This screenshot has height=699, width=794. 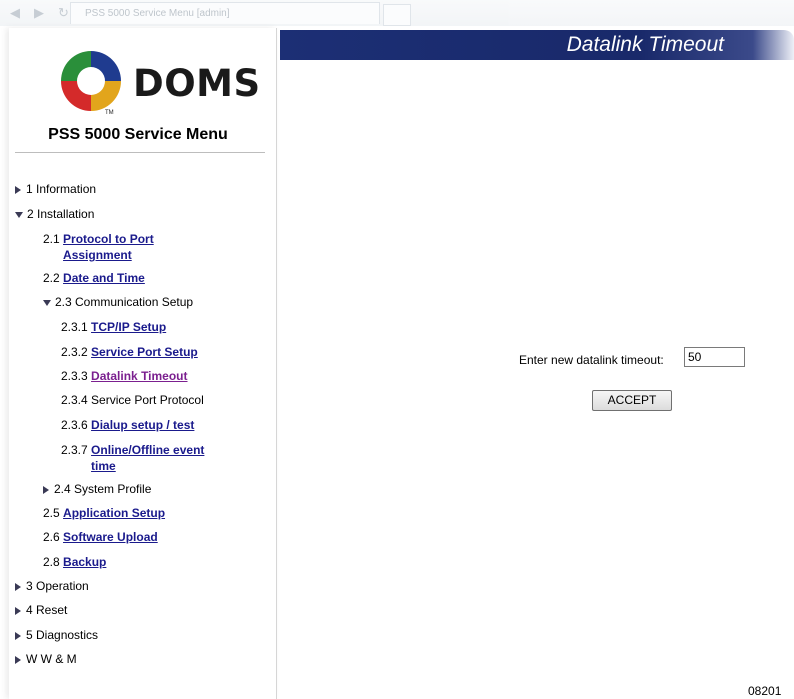 What do you see at coordinates (56, 635) in the screenshot?
I see `menu-item-diagnostics: 5 Diagnostics` at bounding box center [56, 635].